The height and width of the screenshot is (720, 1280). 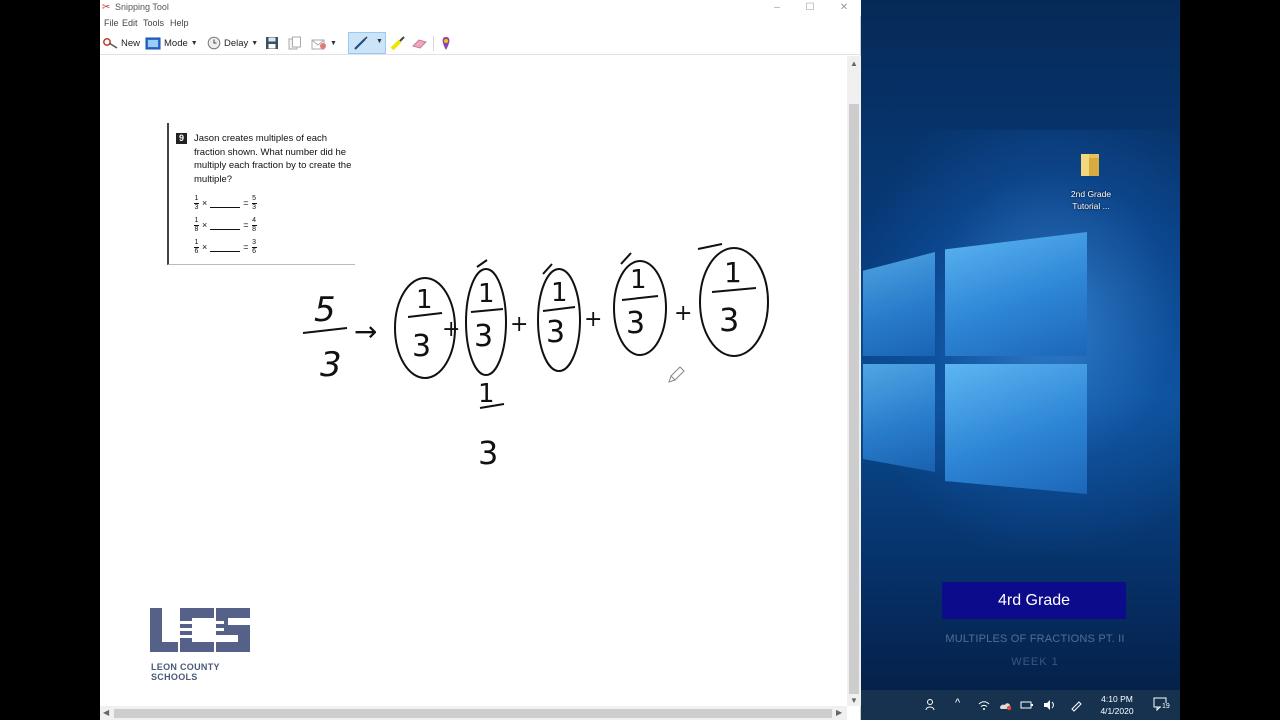 I want to click on copy-icon, so click(x=294, y=43).